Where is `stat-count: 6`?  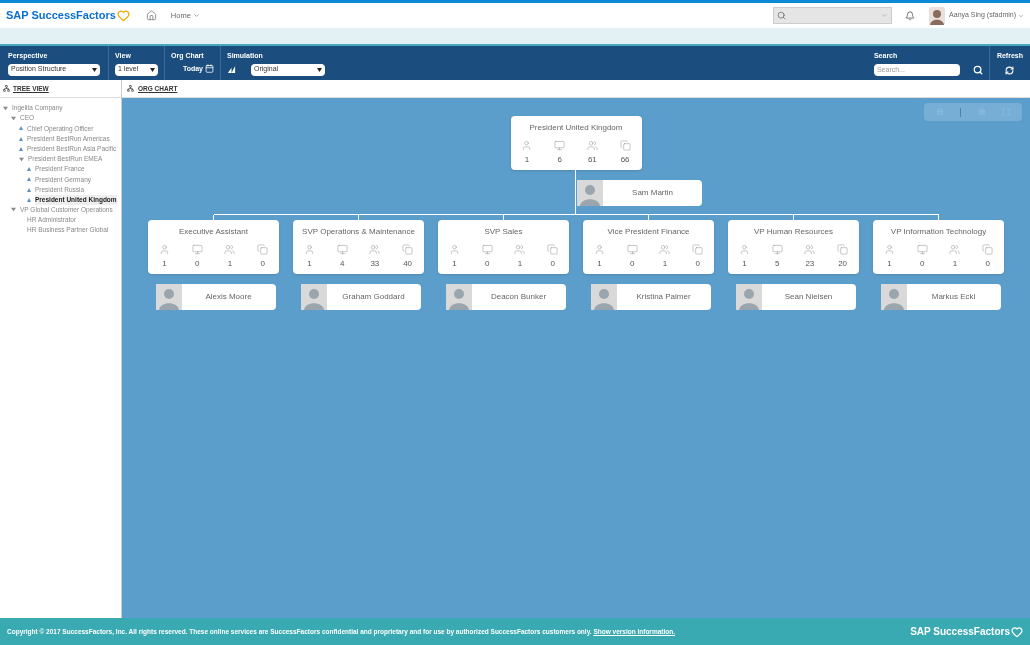
stat-count: 6 is located at coordinates (559, 160).